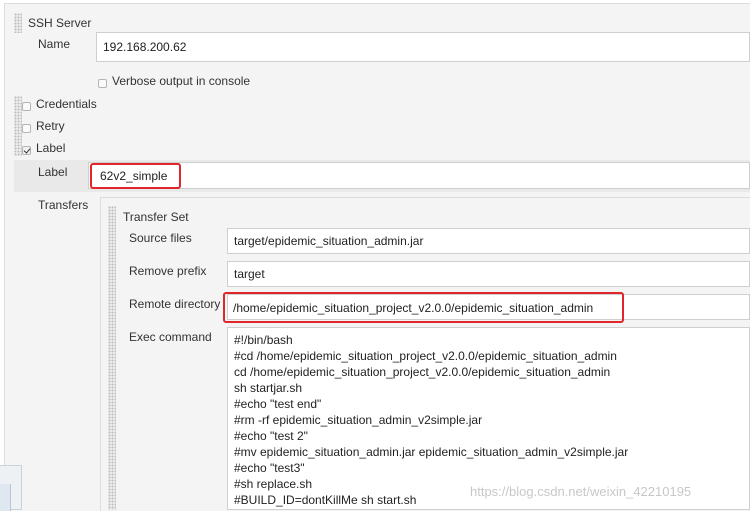 The height and width of the screenshot is (511, 750). I want to click on exec-line: sh startjar.sh, so click(268, 388).